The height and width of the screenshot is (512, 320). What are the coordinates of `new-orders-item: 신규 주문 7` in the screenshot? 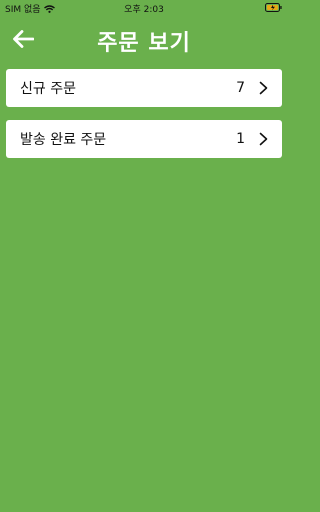 It's located at (144, 88).